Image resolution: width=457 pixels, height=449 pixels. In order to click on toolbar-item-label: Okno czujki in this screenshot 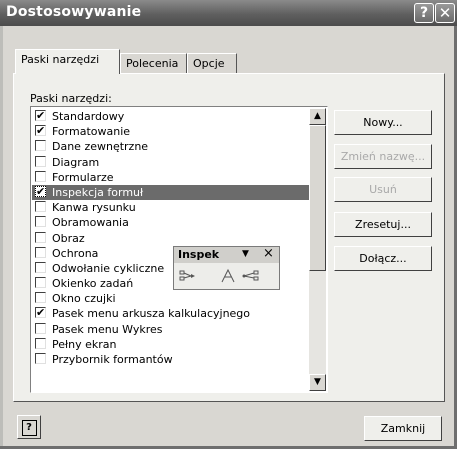, I will do `click(84, 299)`.